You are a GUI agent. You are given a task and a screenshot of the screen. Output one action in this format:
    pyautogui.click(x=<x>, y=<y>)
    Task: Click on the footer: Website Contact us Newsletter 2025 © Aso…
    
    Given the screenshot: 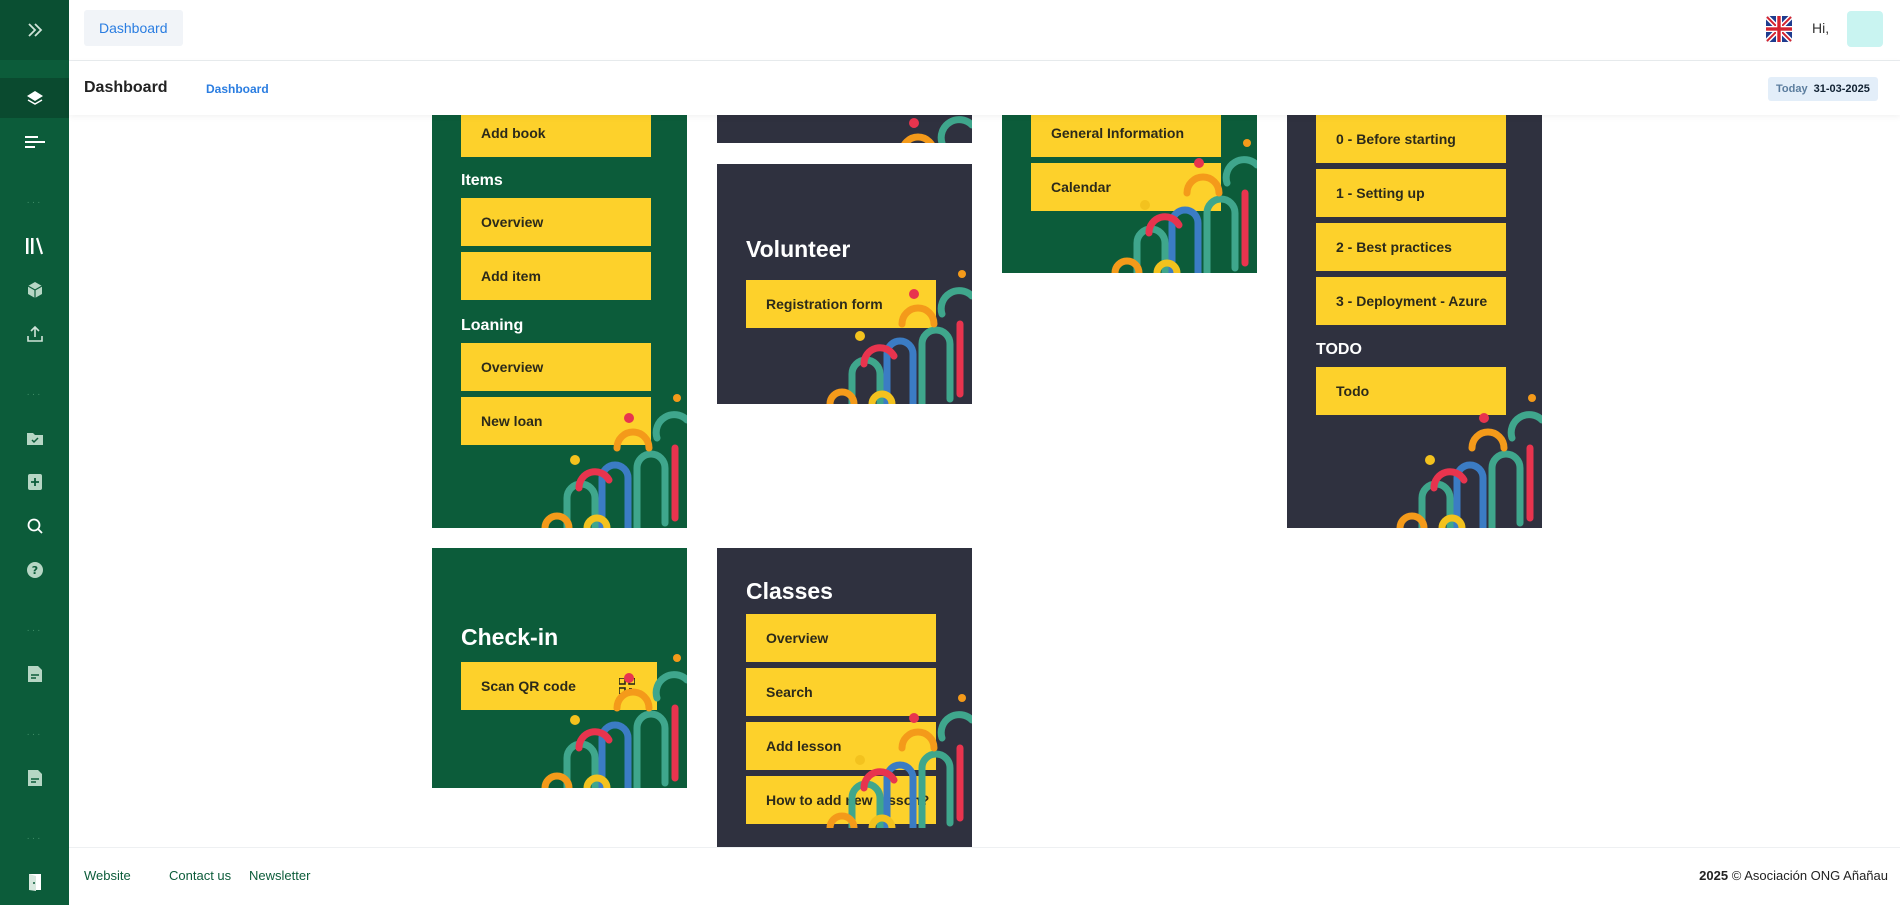 What is the action you would take?
    pyautogui.click(x=984, y=876)
    